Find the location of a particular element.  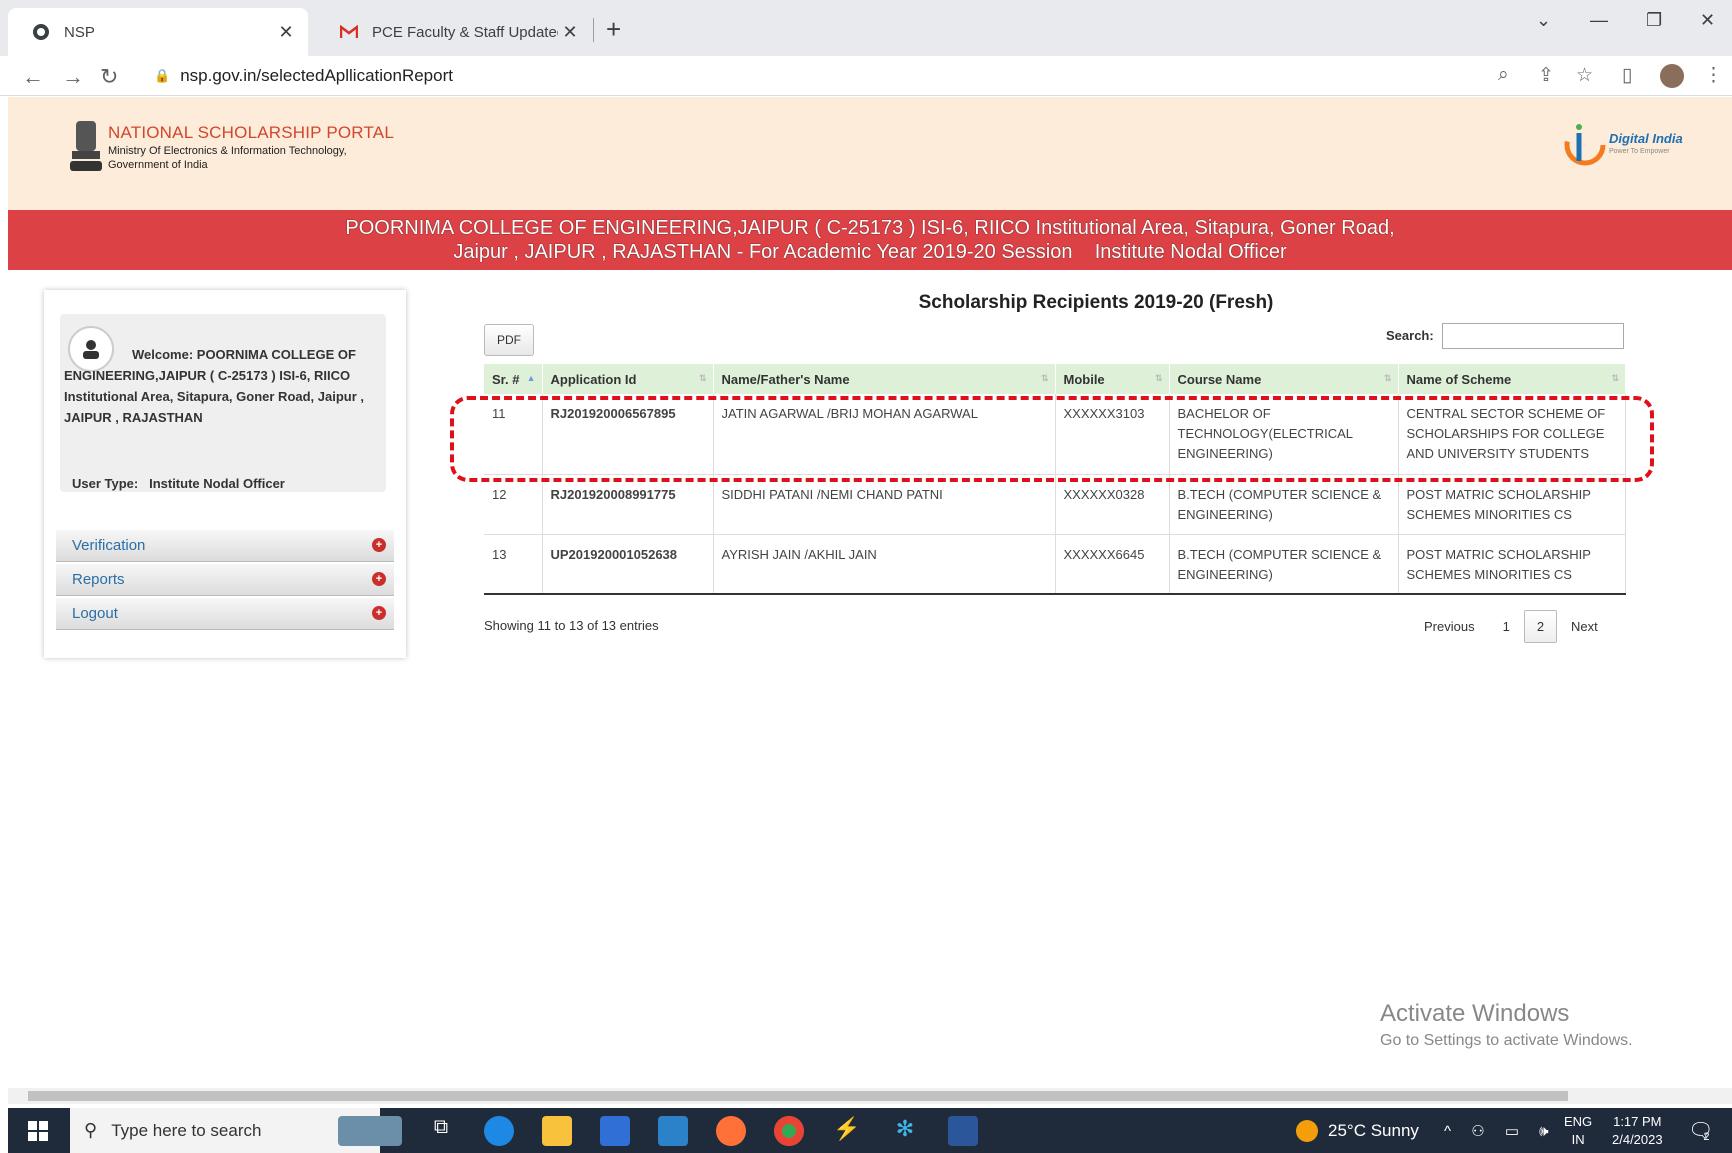

page-1-button: 1 is located at coordinates (1506, 626).